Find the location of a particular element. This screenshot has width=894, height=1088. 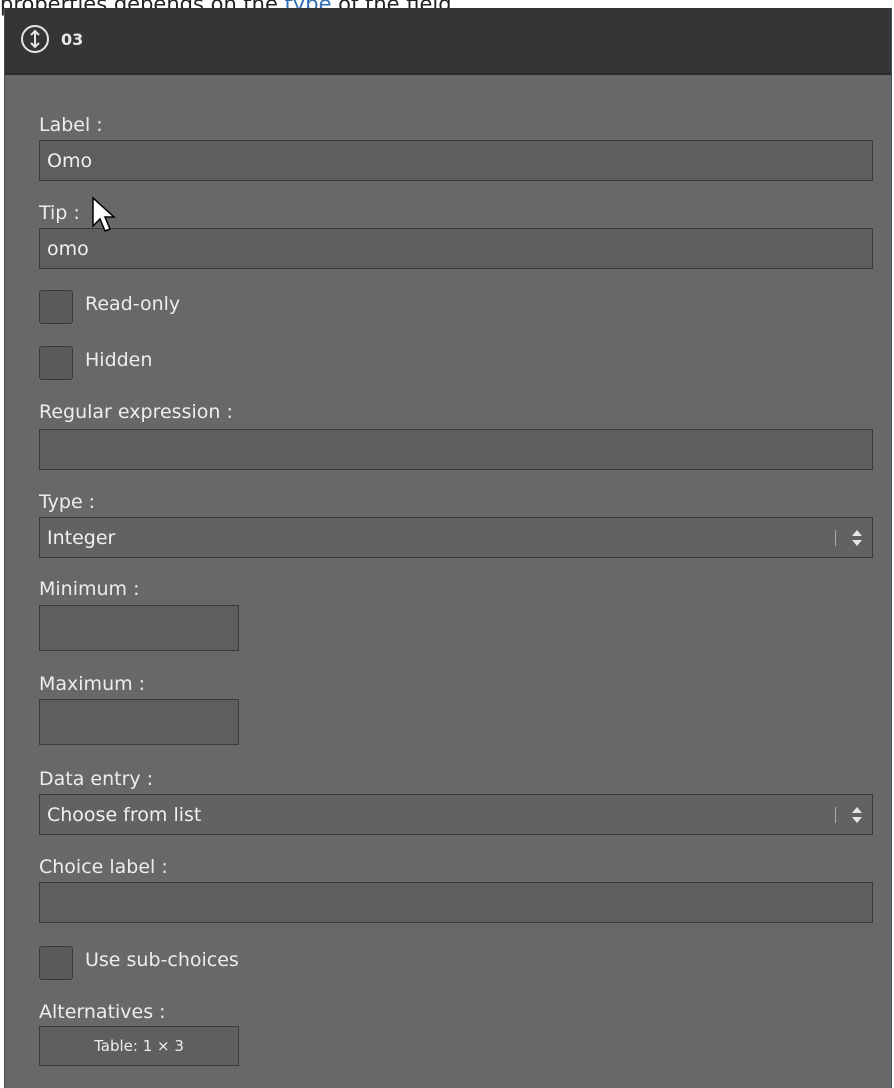

minimum-caption: Minimum : is located at coordinates (89, 589).